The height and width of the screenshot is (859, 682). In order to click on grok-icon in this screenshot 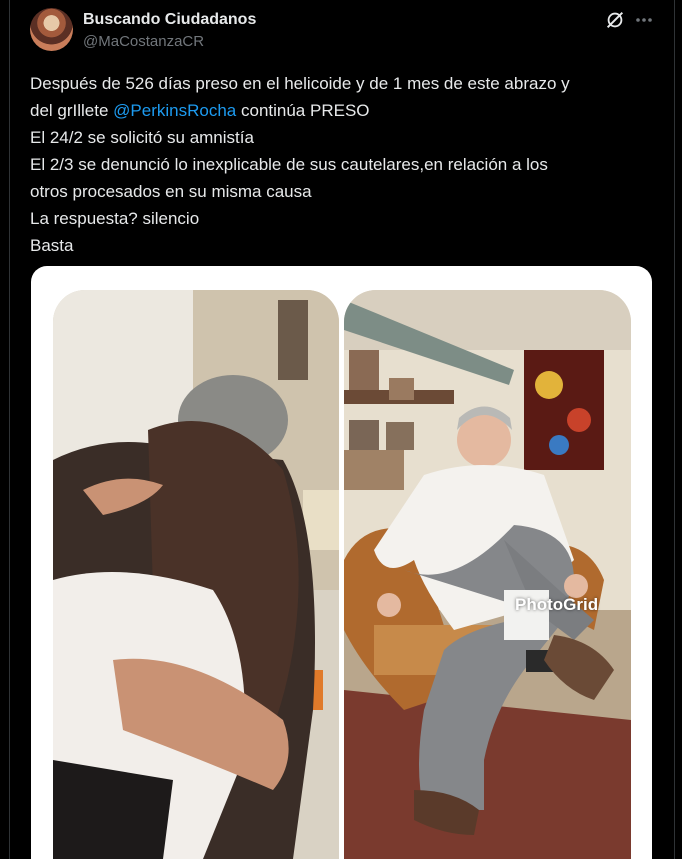, I will do `click(615, 20)`.